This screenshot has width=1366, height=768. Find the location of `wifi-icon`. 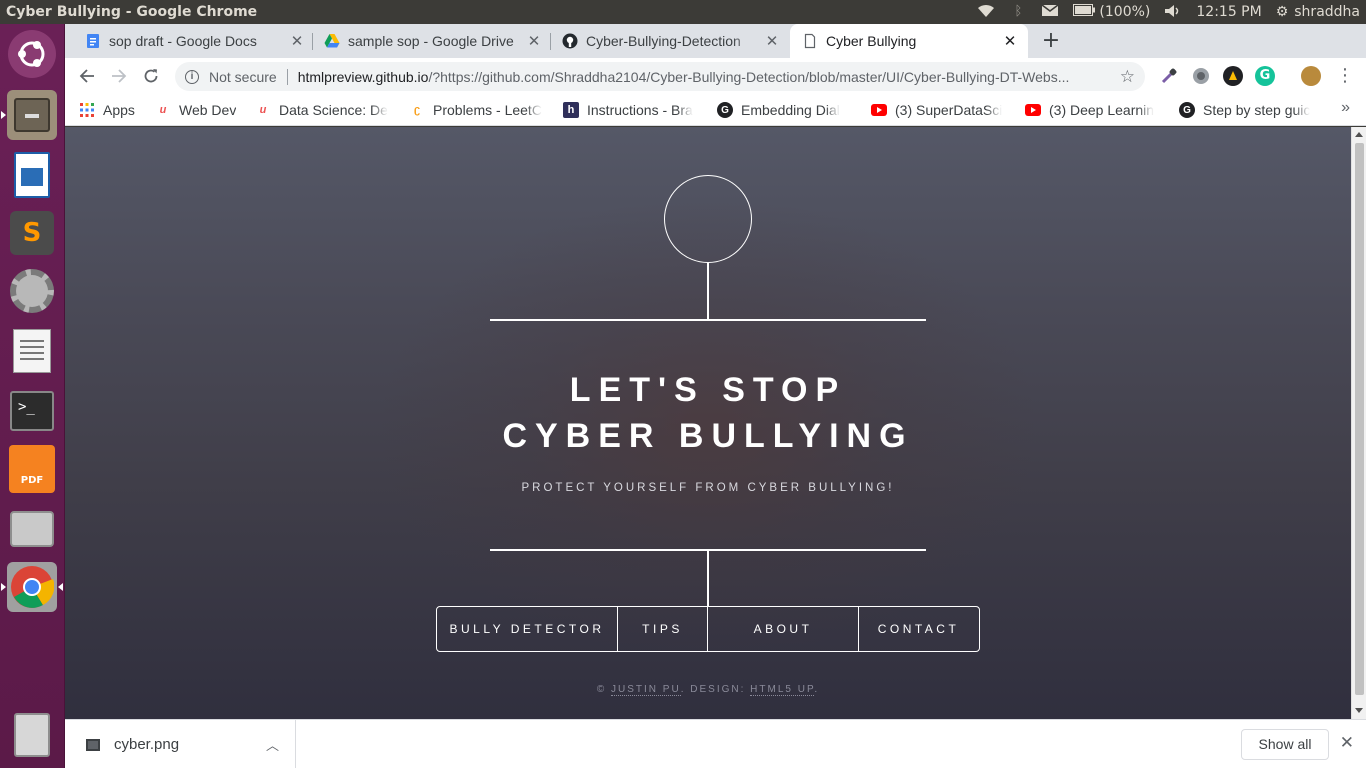

wifi-icon is located at coordinates (986, 12).